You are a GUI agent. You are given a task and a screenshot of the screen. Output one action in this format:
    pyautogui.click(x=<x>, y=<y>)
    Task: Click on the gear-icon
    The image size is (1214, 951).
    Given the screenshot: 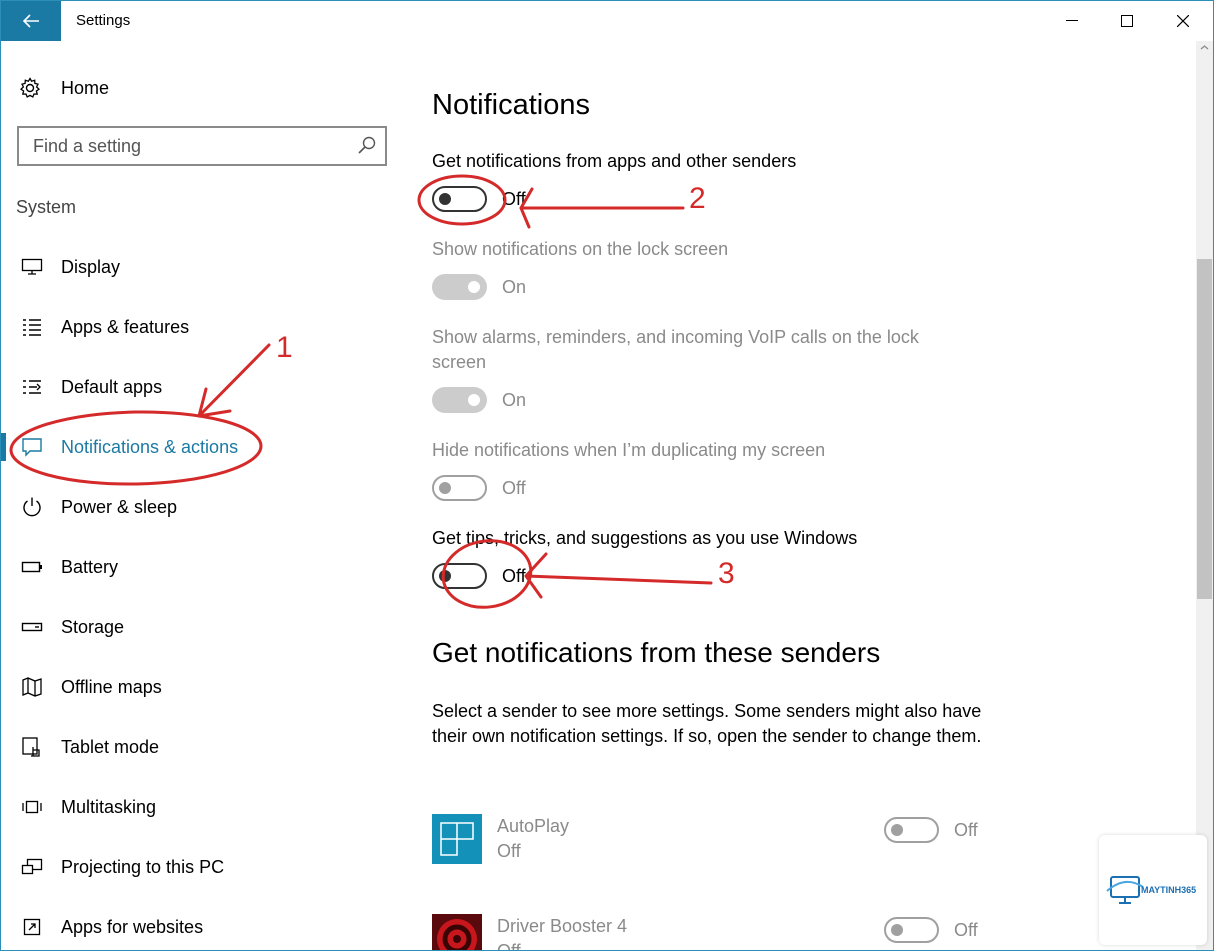 What is the action you would take?
    pyautogui.click(x=30, y=87)
    